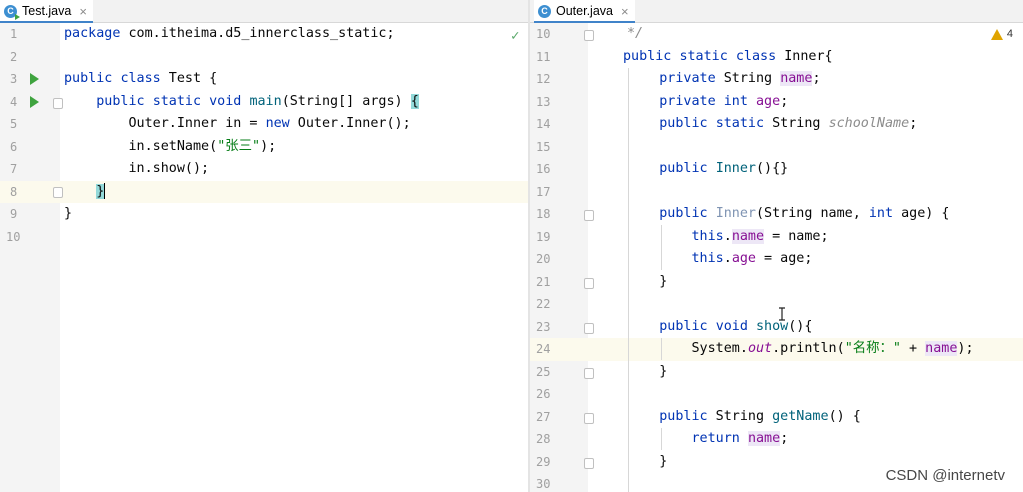 This screenshot has height=492, width=1023. I want to click on line-number: 16, so click(543, 169).